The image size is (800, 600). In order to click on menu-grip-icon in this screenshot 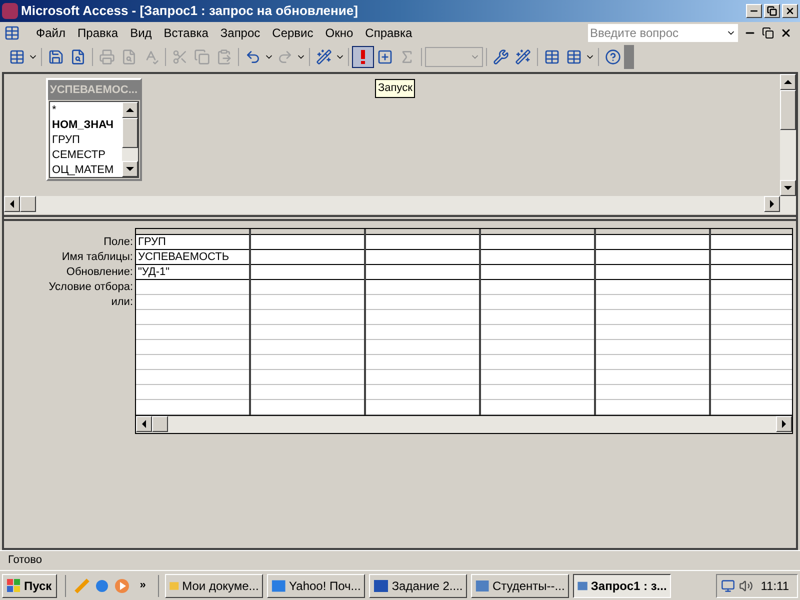, I will do `click(12, 33)`.